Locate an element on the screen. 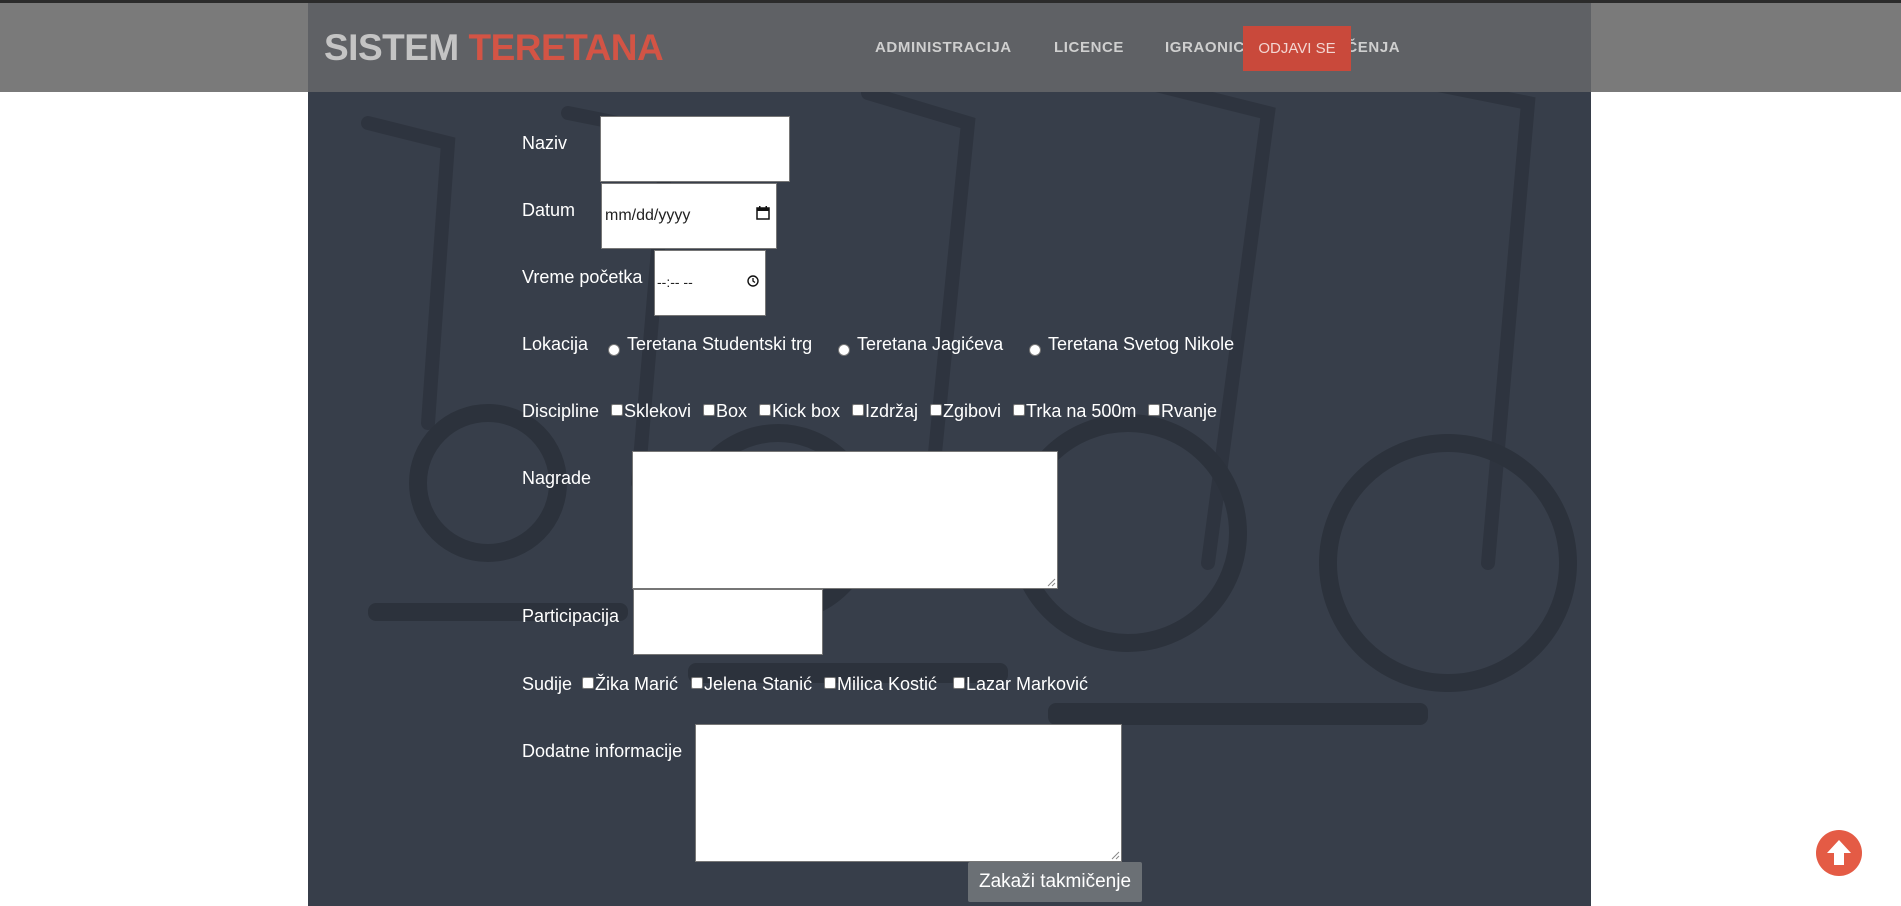 This screenshot has width=1901, height=906. participacija-input is located at coordinates (728, 622).